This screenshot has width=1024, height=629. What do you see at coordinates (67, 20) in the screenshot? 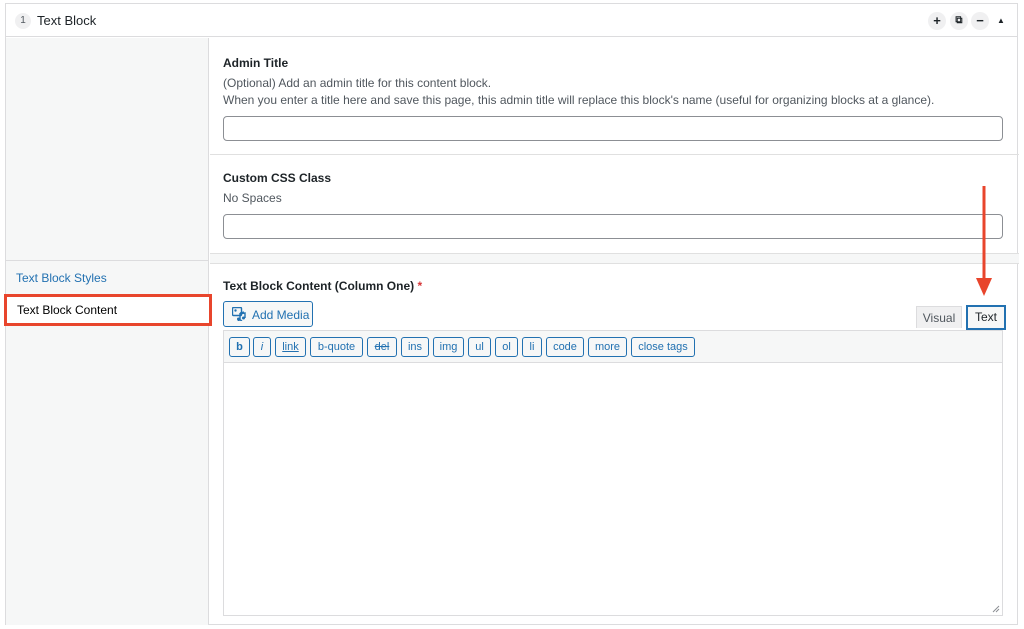
I see `block-title: Text Block` at bounding box center [67, 20].